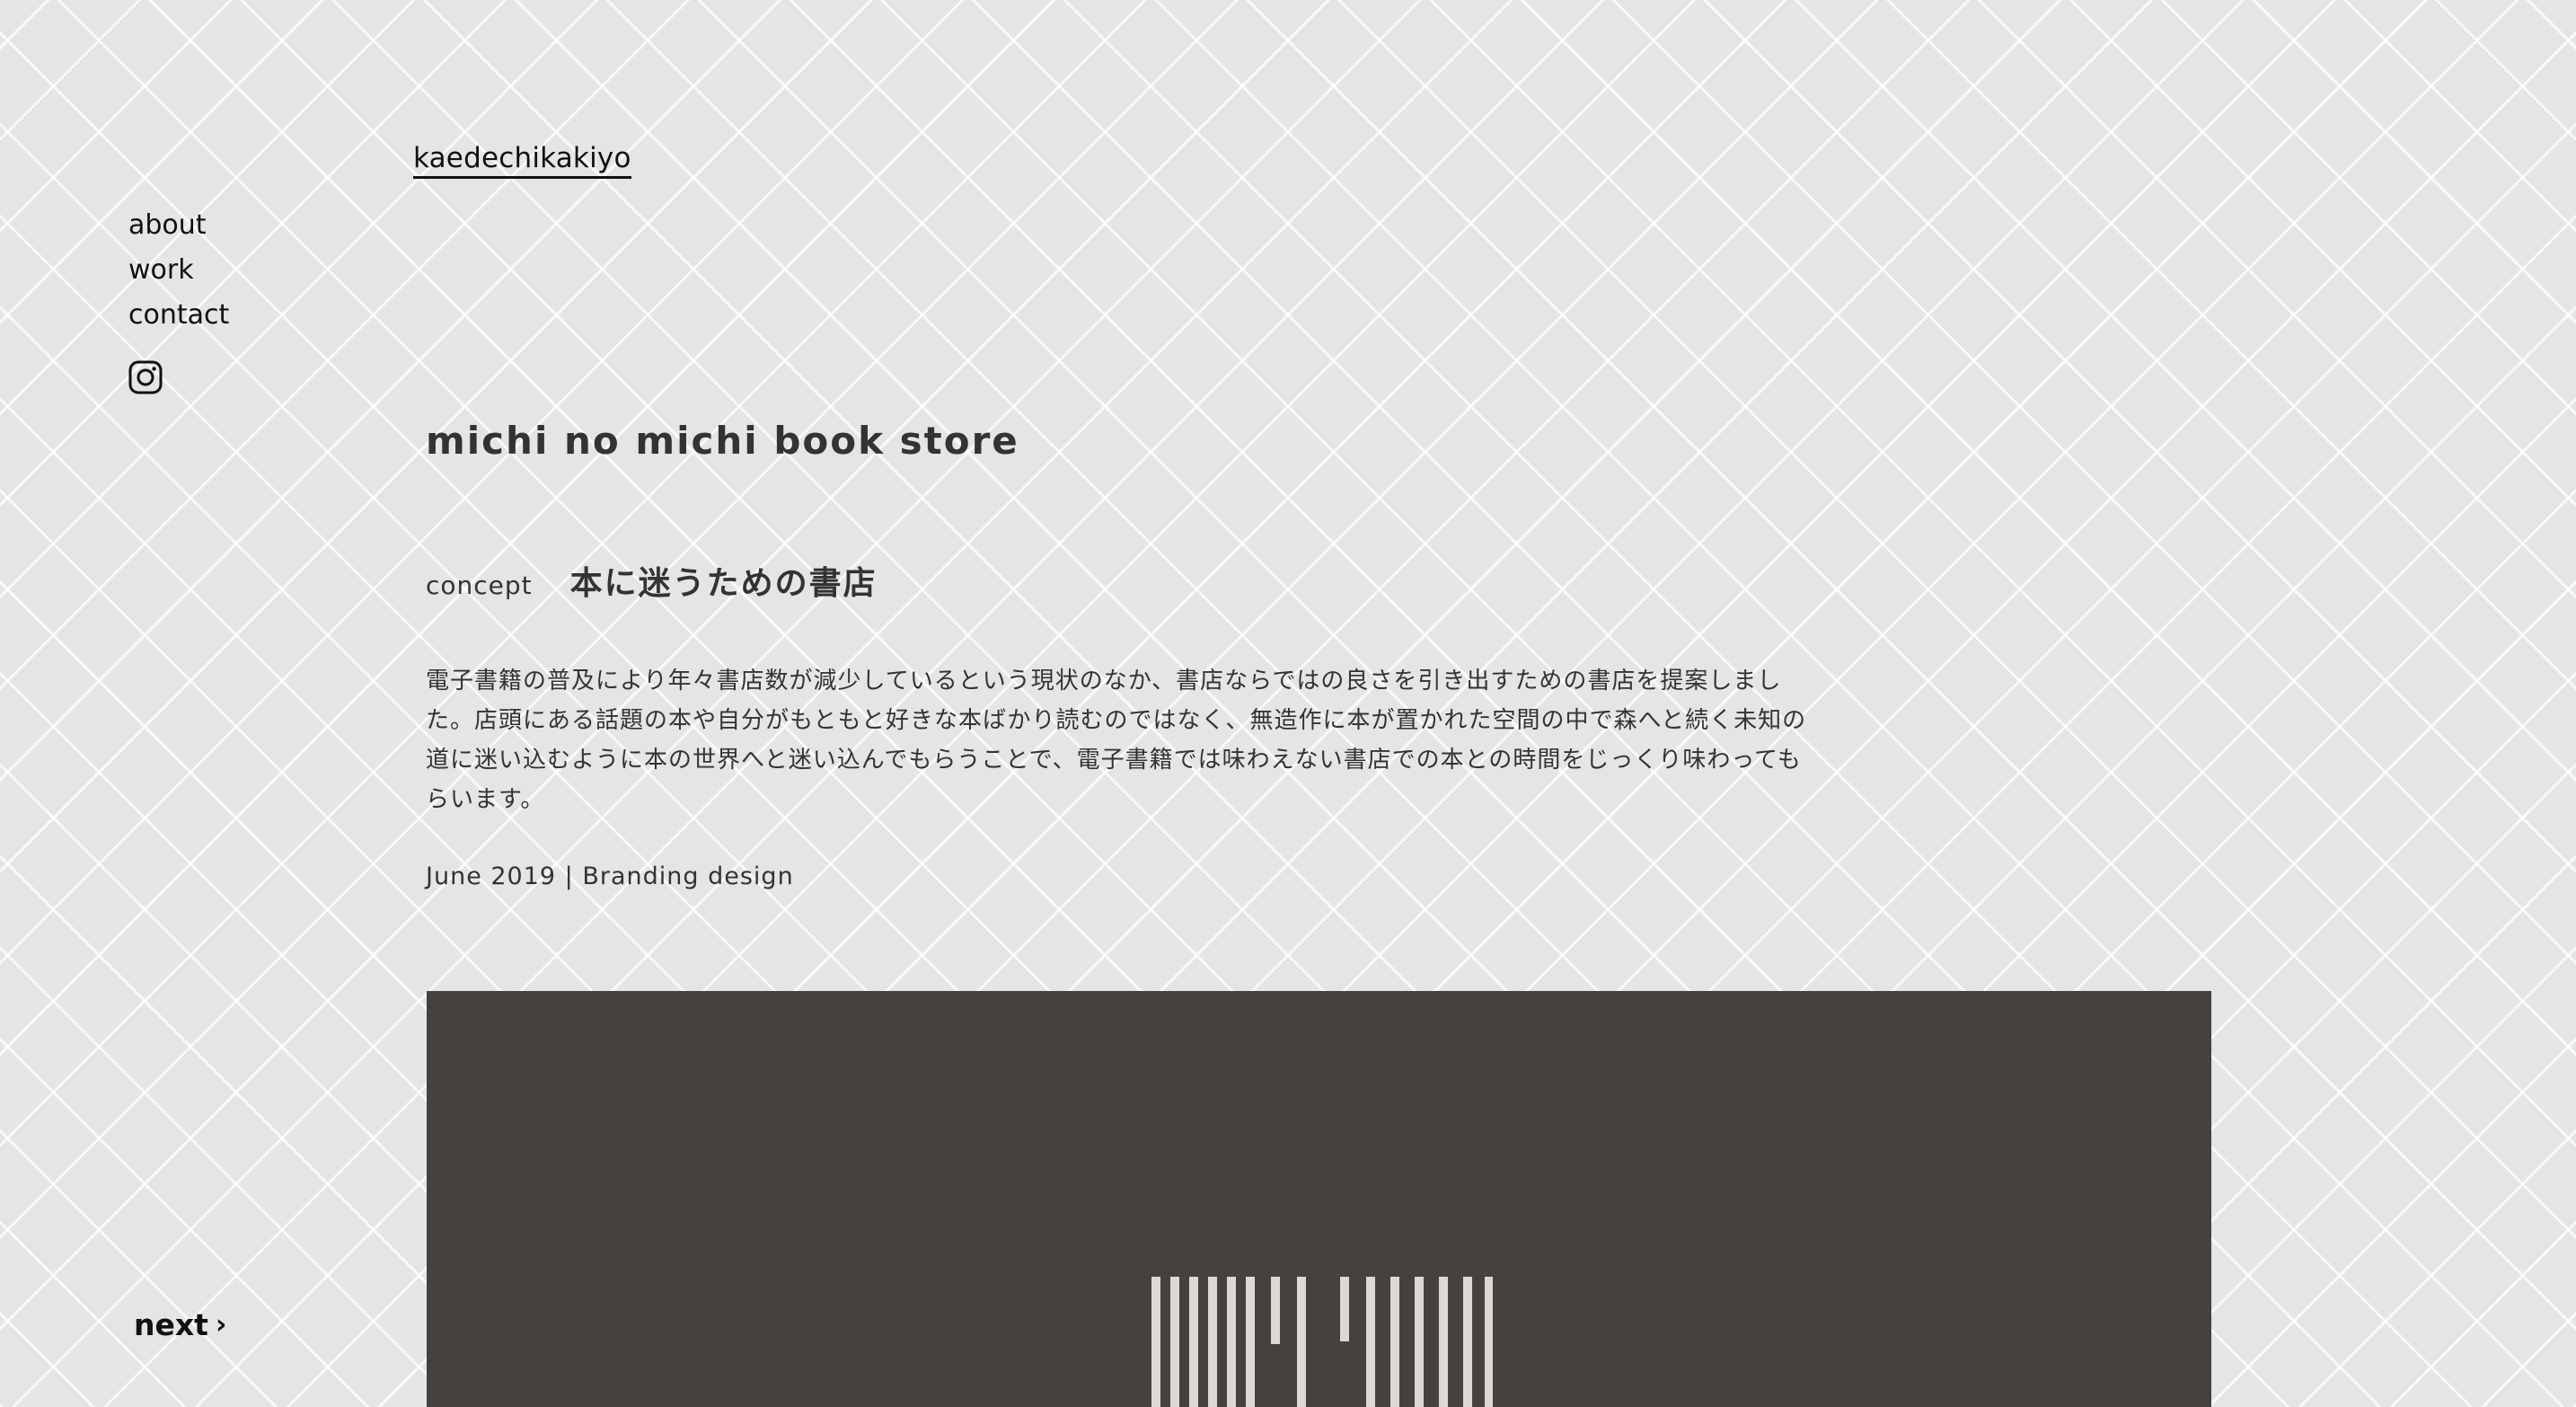  What do you see at coordinates (723, 583) in the screenshot?
I see `concept-title: 本に迷うための書店` at bounding box center [723, 583].